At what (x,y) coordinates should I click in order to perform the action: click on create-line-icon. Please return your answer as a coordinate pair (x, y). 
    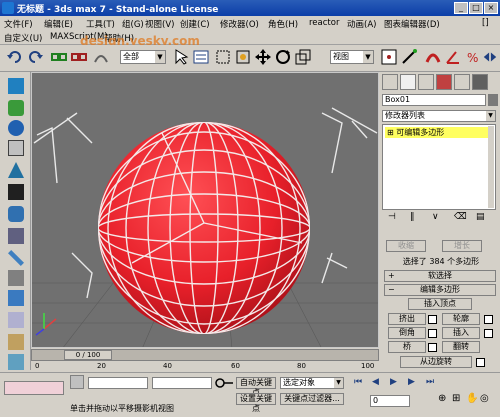
    Looking at the image, I should click on (16, 258).